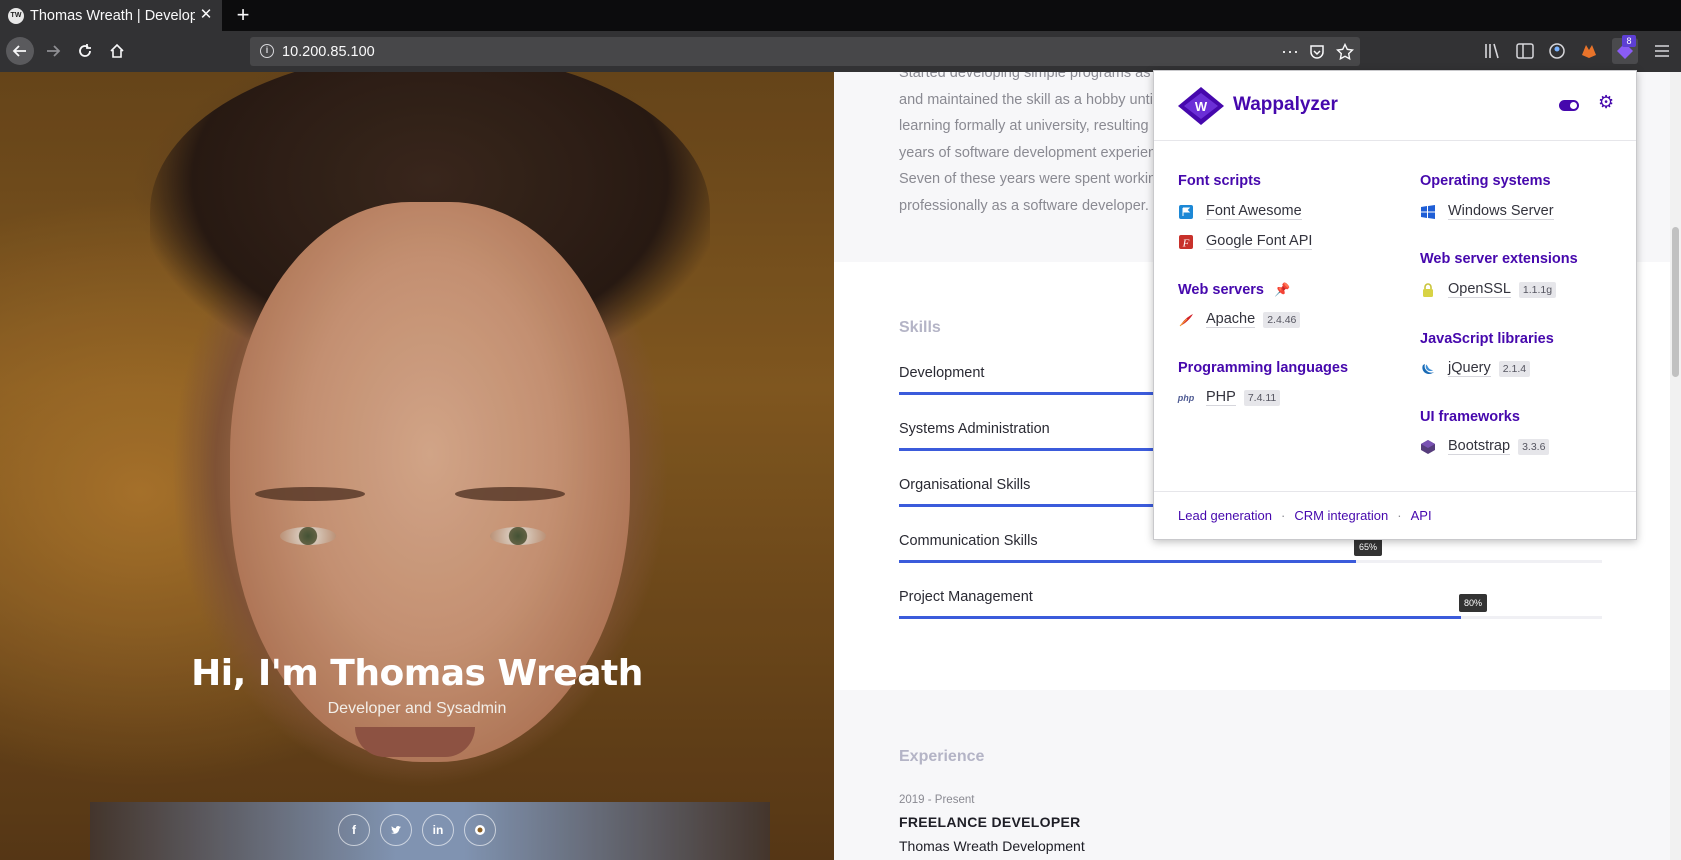  Describe the element at coordinates (1282, 319) in the screenshot. I see `tech-version: 2.4.46` at that location.